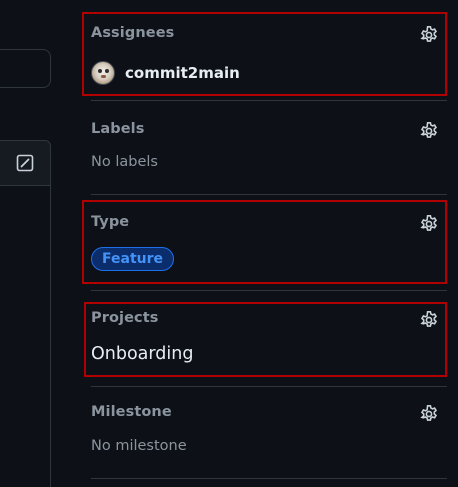  Describe the element at coordinates (132, 259) in the screenshot. I see `type-badge: Feature` at that location.